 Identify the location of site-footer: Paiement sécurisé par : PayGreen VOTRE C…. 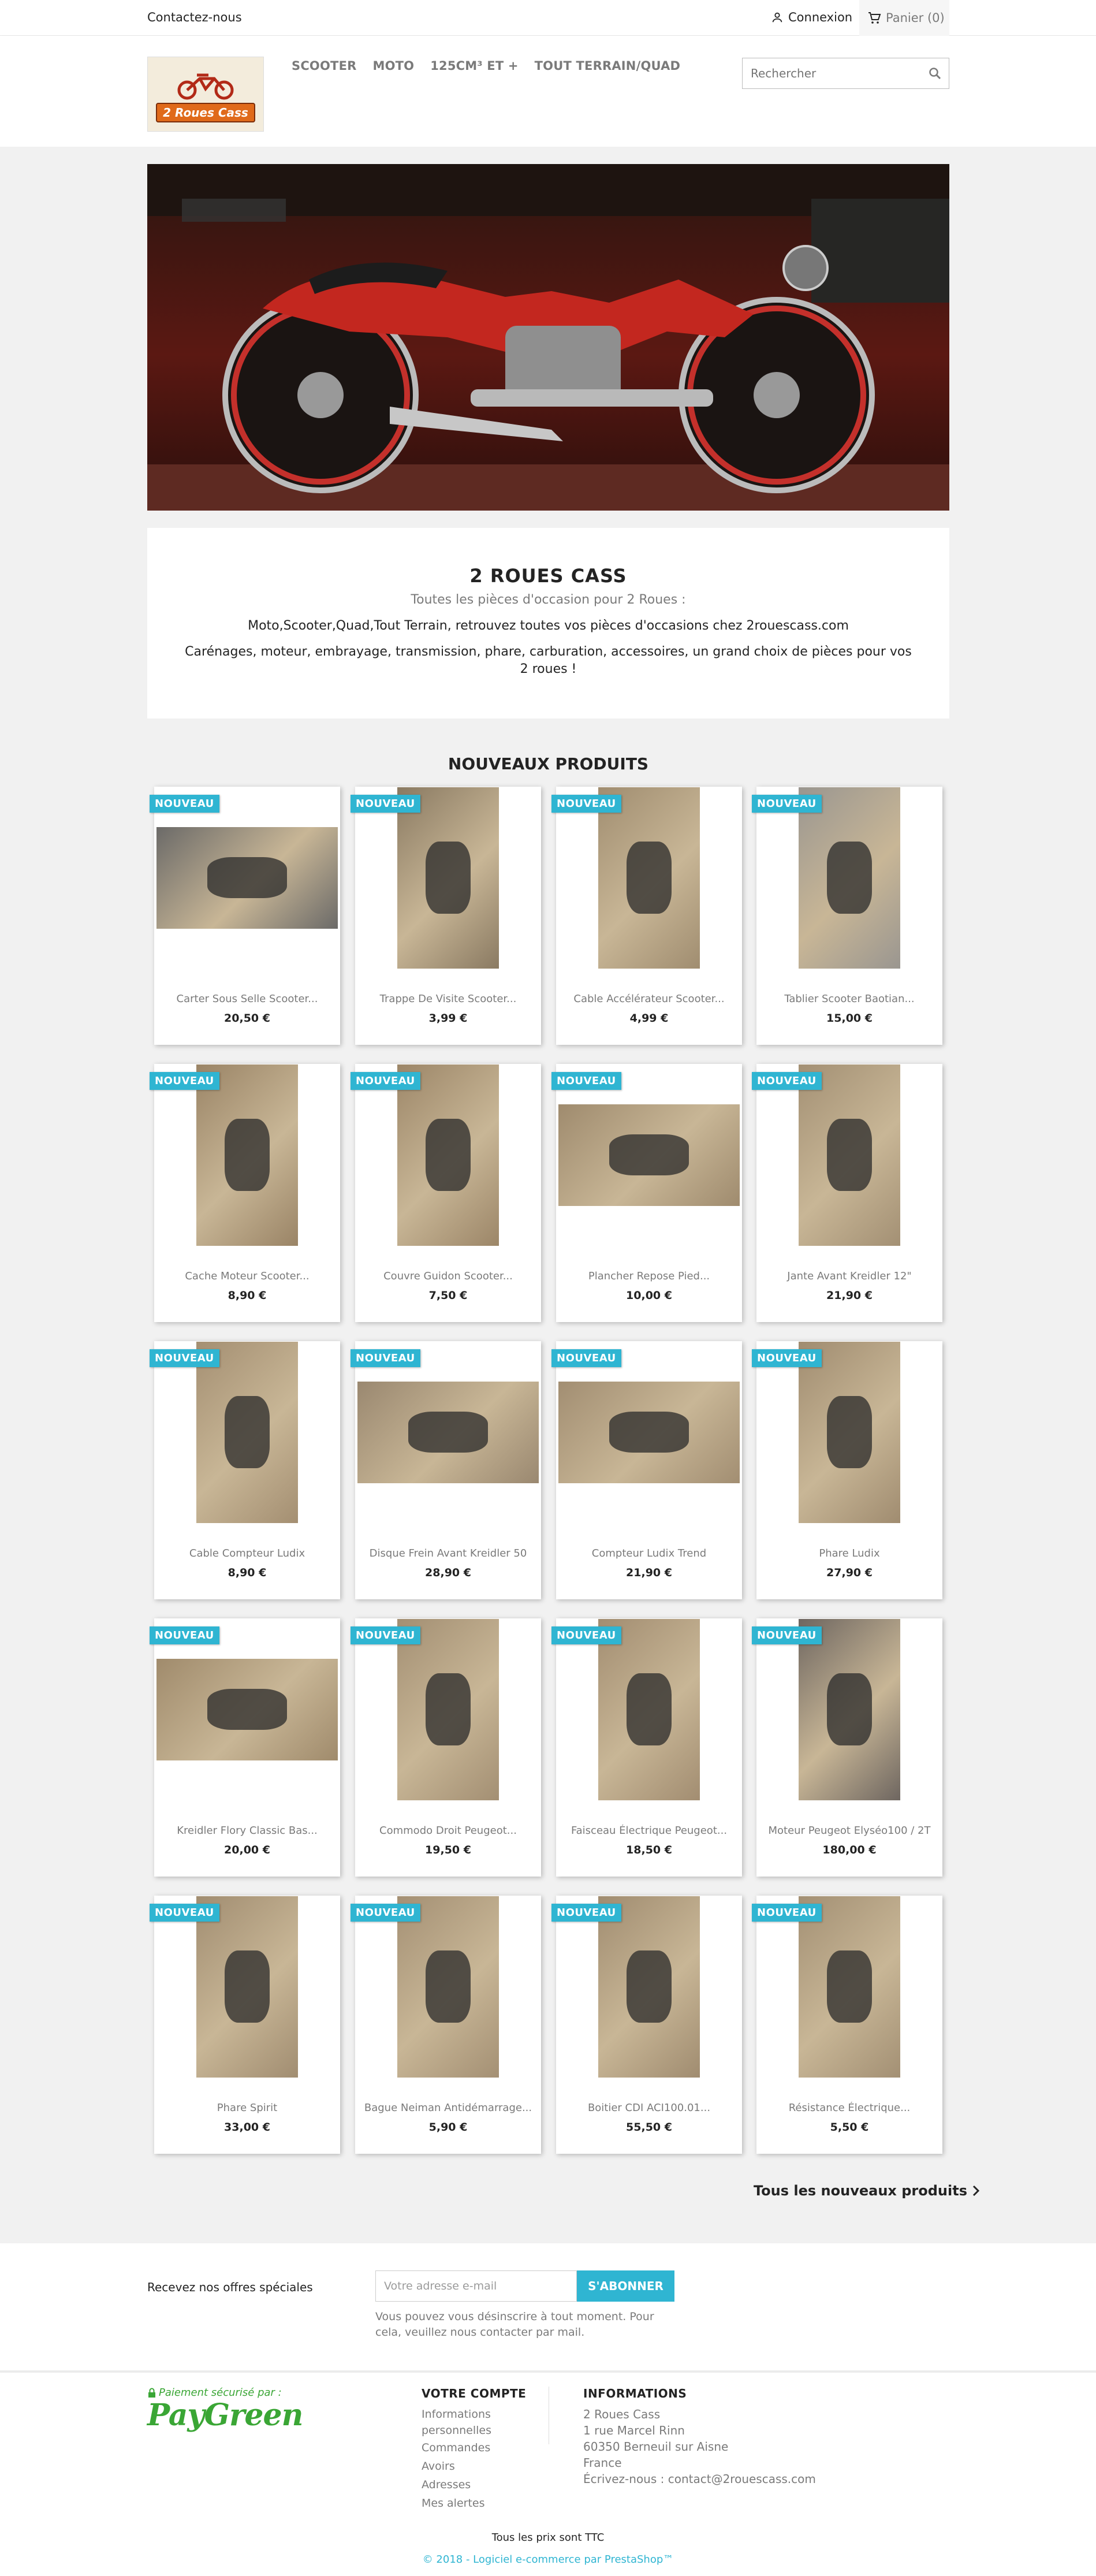
(548, 2474).